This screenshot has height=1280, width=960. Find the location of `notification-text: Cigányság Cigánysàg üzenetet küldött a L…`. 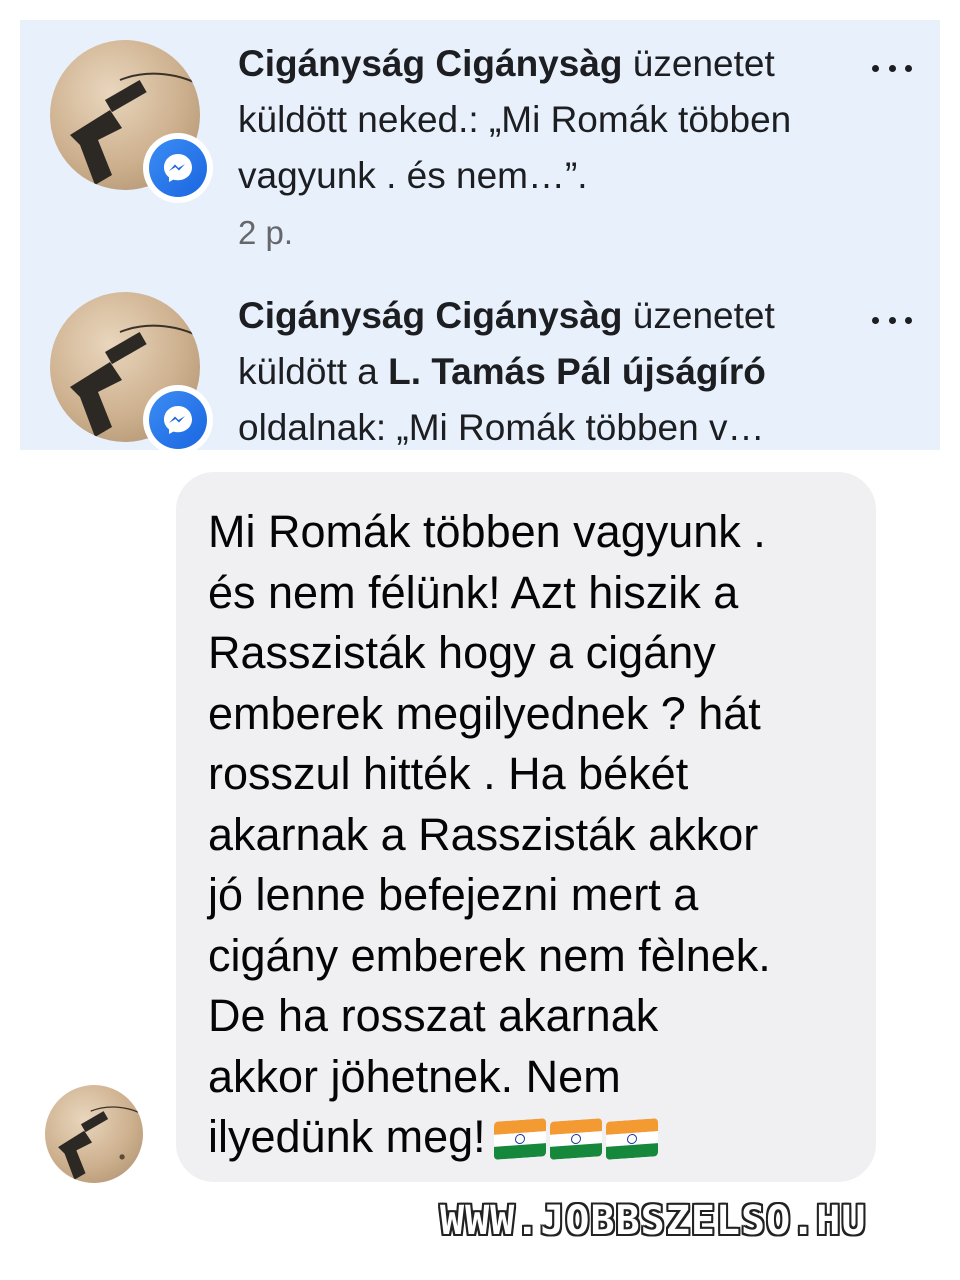

notification-text: Cigányság Cigánysàg üzenetet küldött a L… is located at coordinates (543, 369).